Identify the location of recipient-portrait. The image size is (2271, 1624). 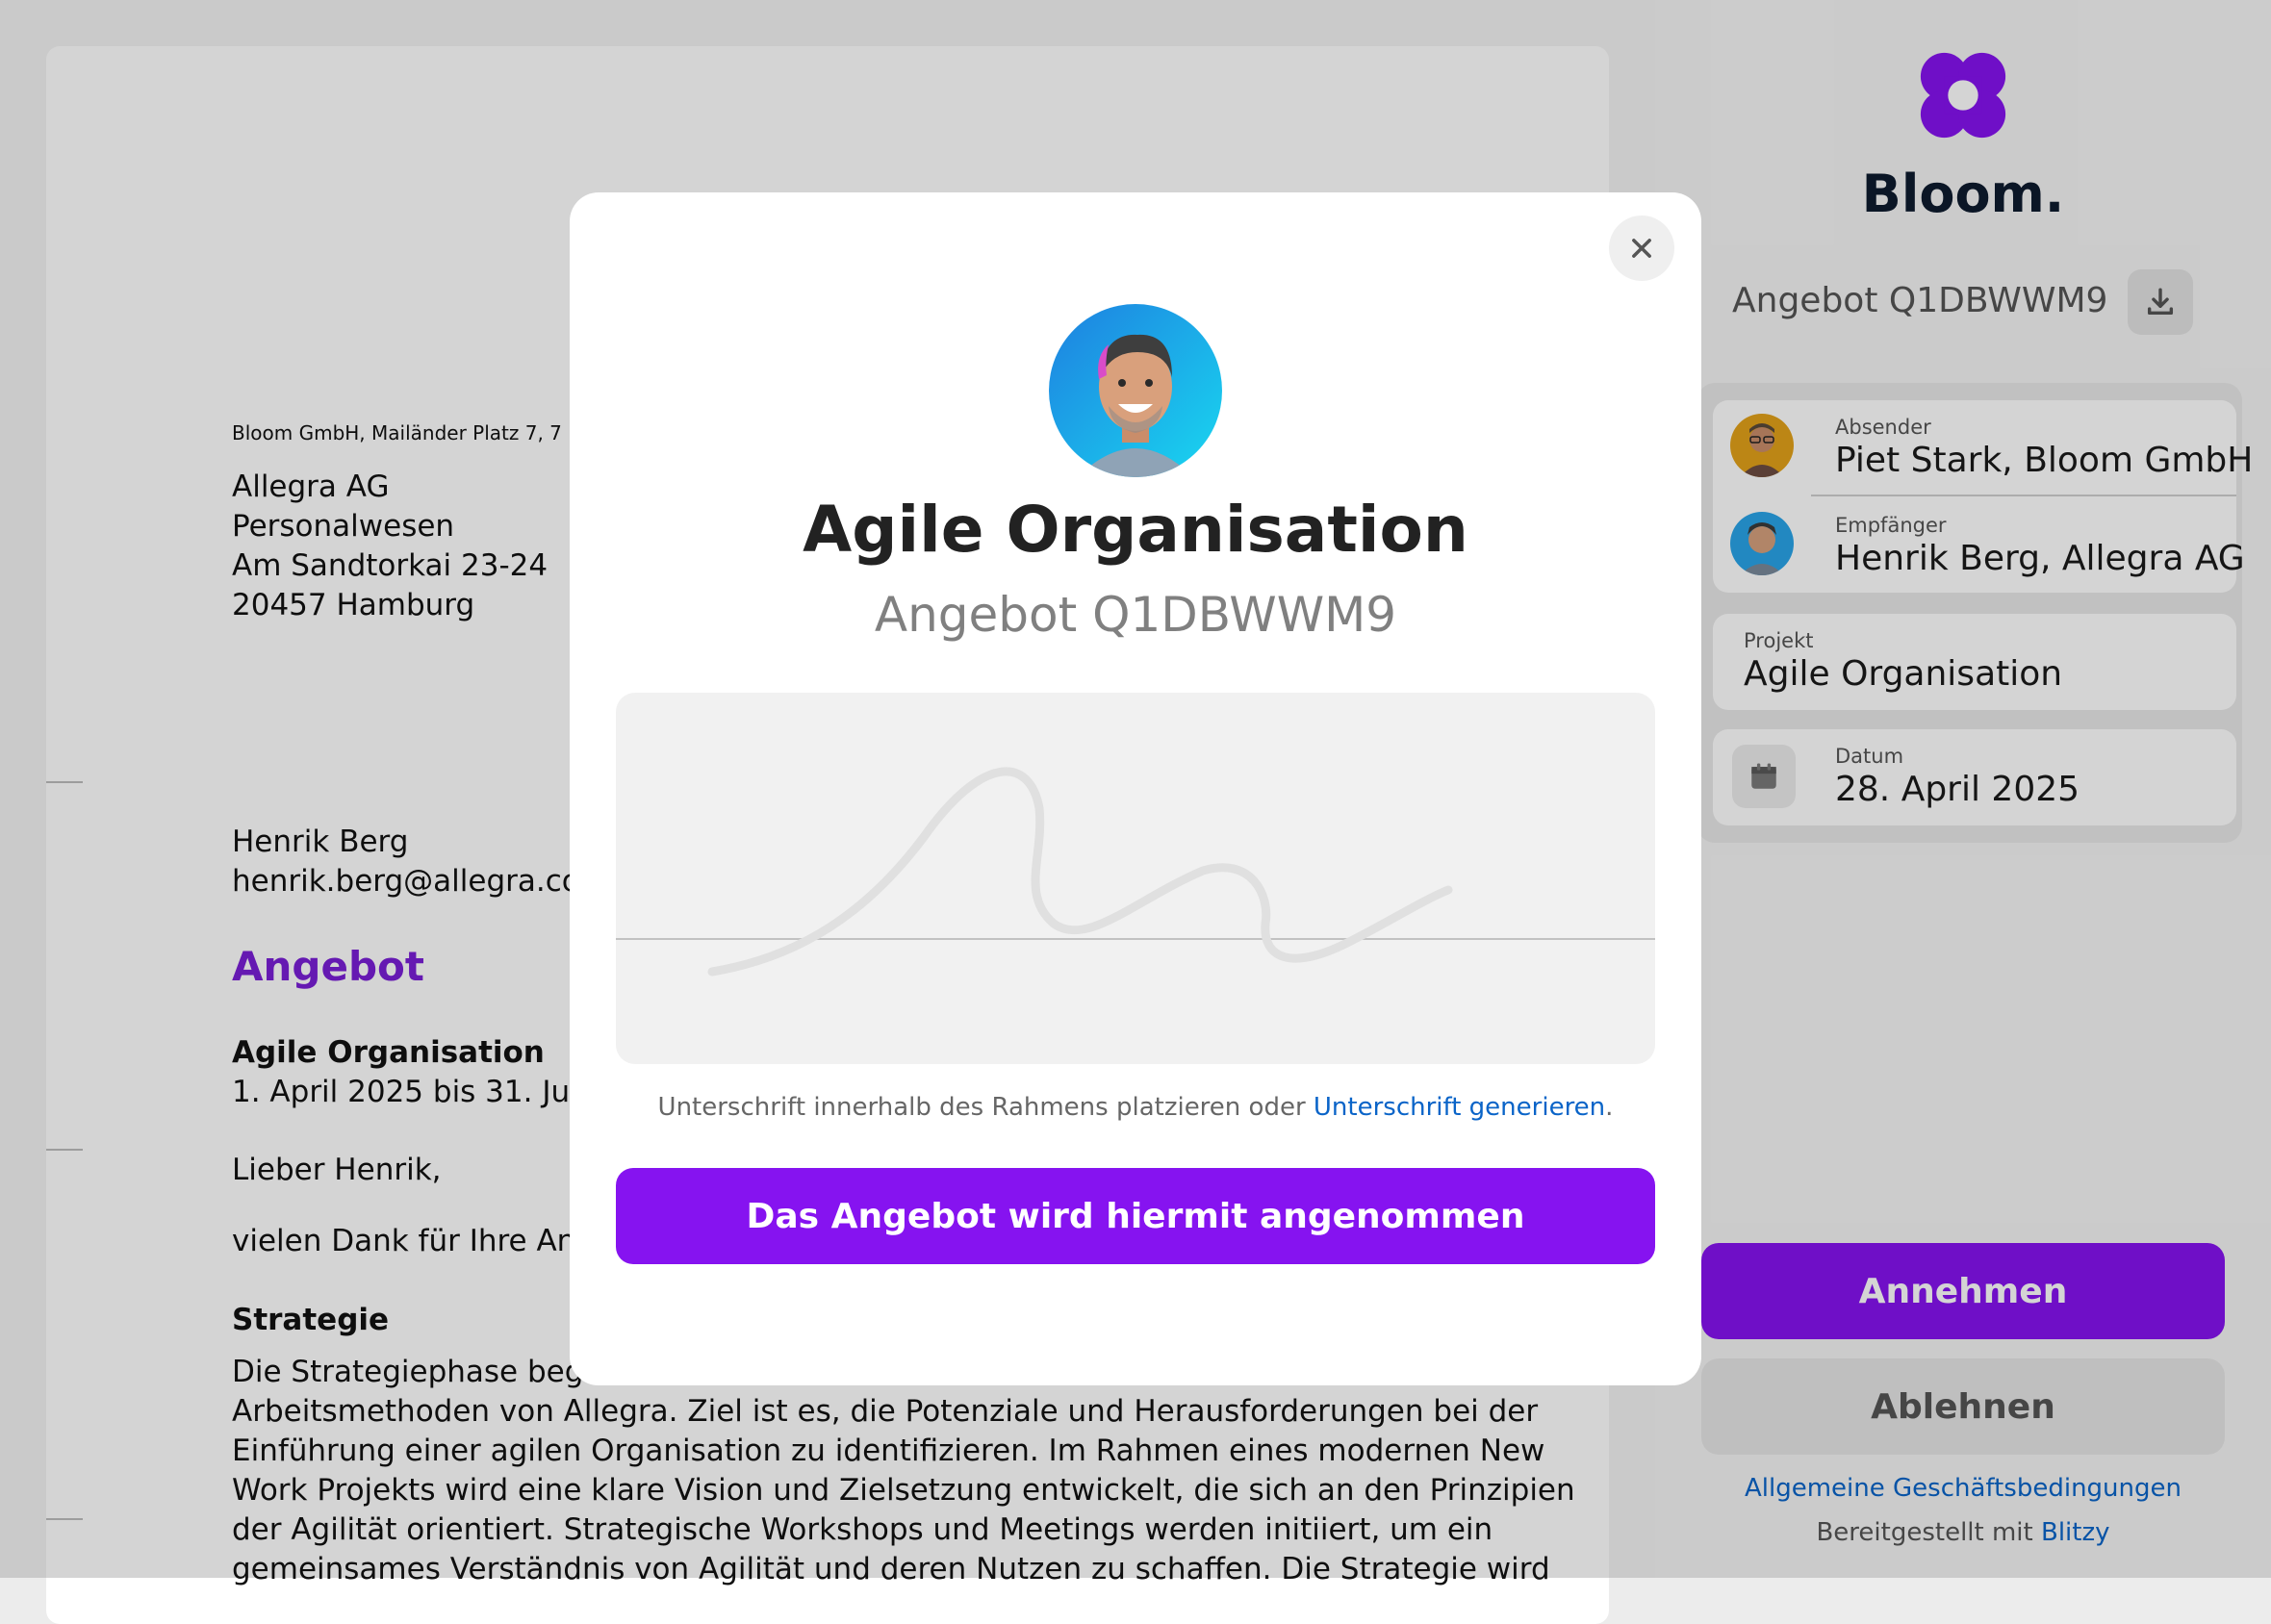
(1135, 390).